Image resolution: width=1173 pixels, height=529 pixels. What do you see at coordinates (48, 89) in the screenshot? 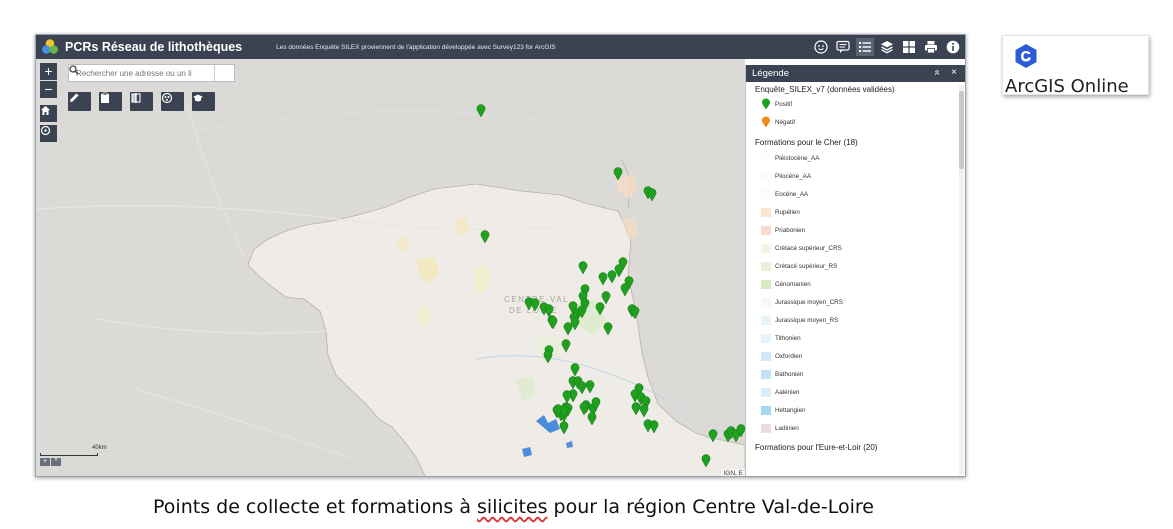
I see `zoom-out-button: −` at bounding box center [48, 89].